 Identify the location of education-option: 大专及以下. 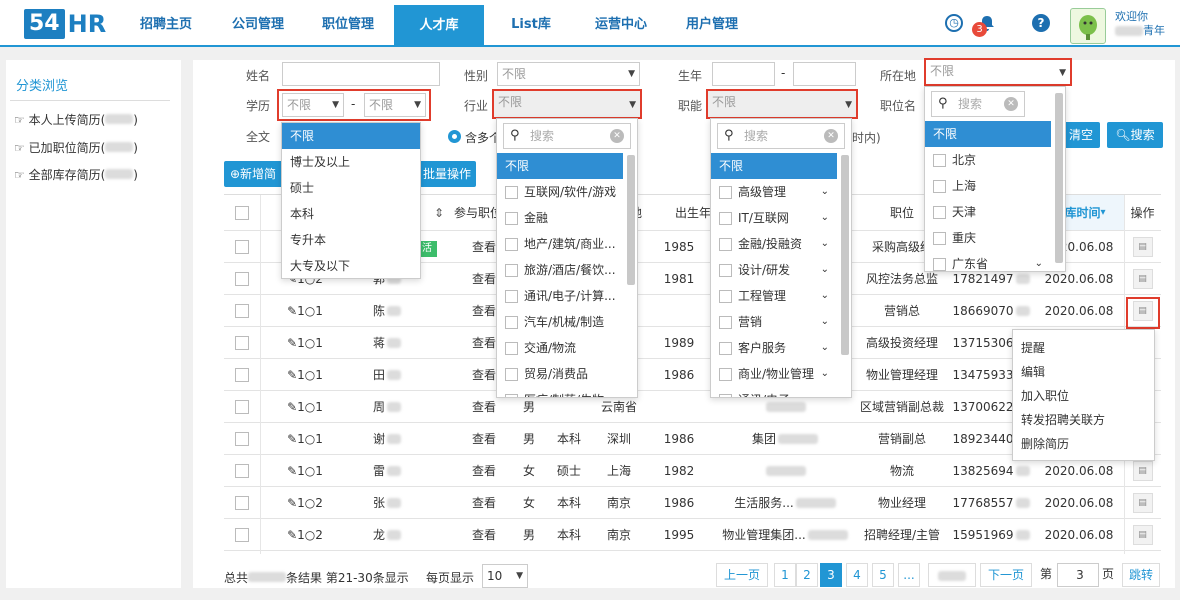
(351, 266).